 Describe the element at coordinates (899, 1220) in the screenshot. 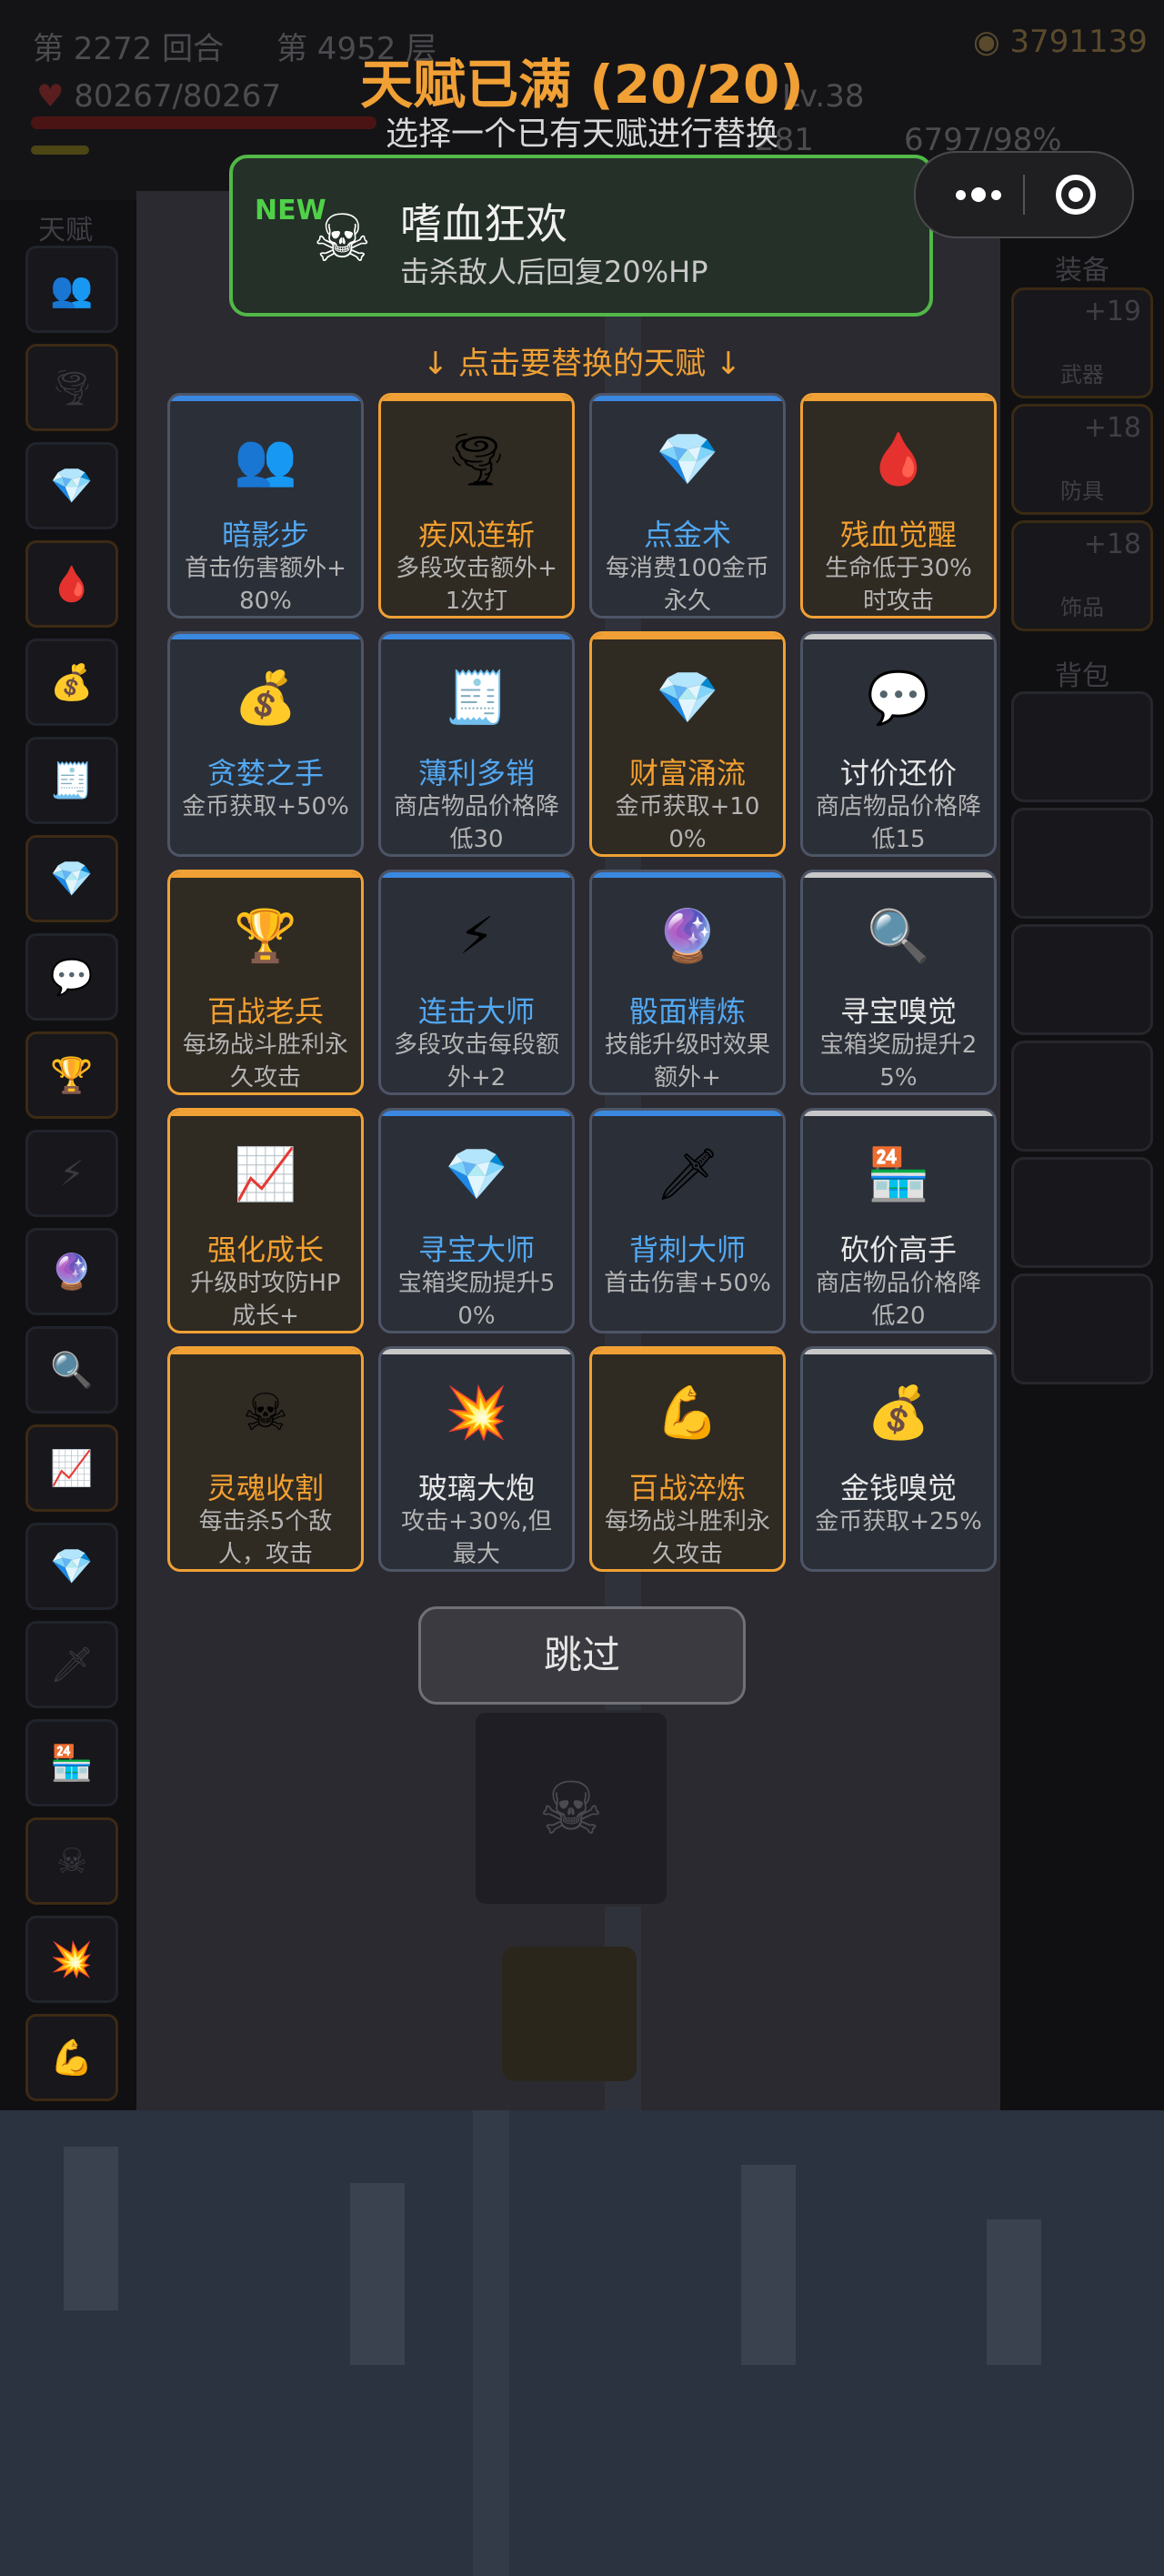

I see `talent-card: 🏪 砍价高手 商店物品价格降低20` at that location.